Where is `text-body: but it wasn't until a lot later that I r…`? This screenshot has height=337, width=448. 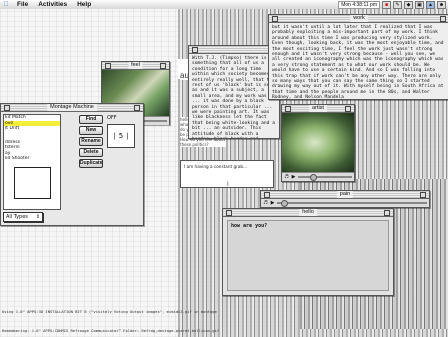 text-body: but it wasn't until a lot later that I r… is located at coordinates (359, 62).